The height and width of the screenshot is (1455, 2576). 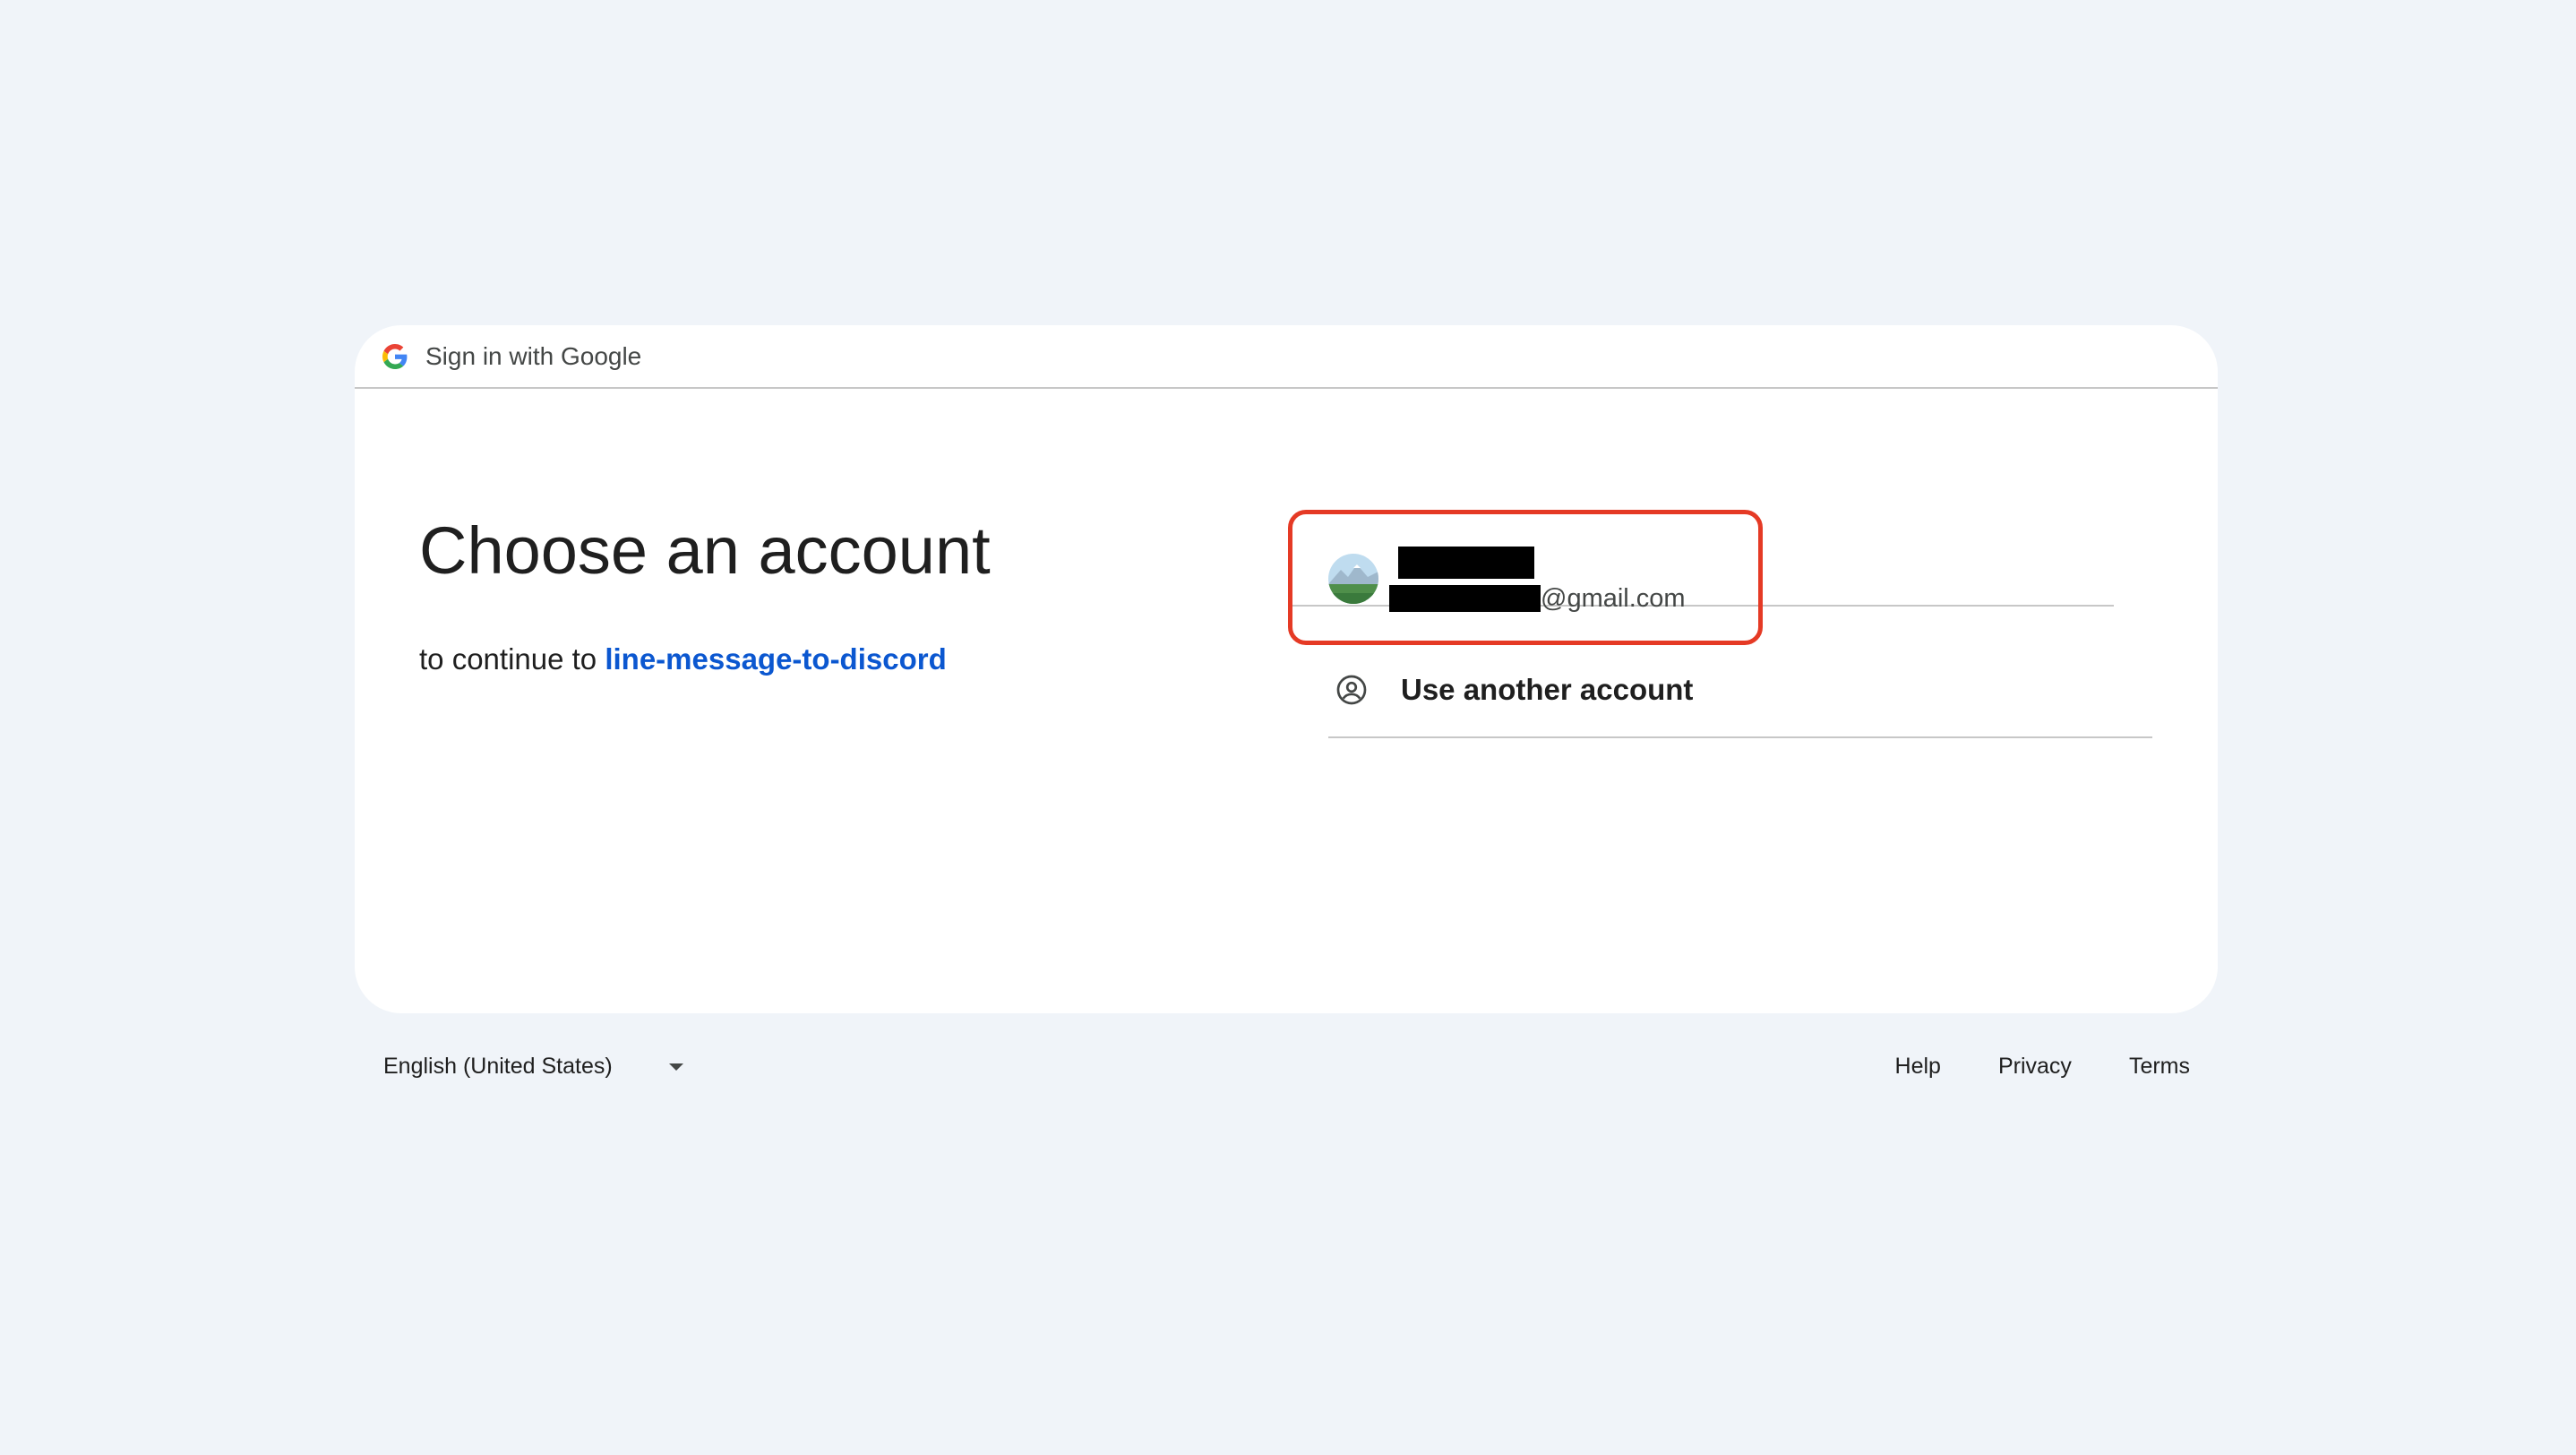 I want to click on footer-links: Help Privacy Terms, so click(x=2042, y=1067).